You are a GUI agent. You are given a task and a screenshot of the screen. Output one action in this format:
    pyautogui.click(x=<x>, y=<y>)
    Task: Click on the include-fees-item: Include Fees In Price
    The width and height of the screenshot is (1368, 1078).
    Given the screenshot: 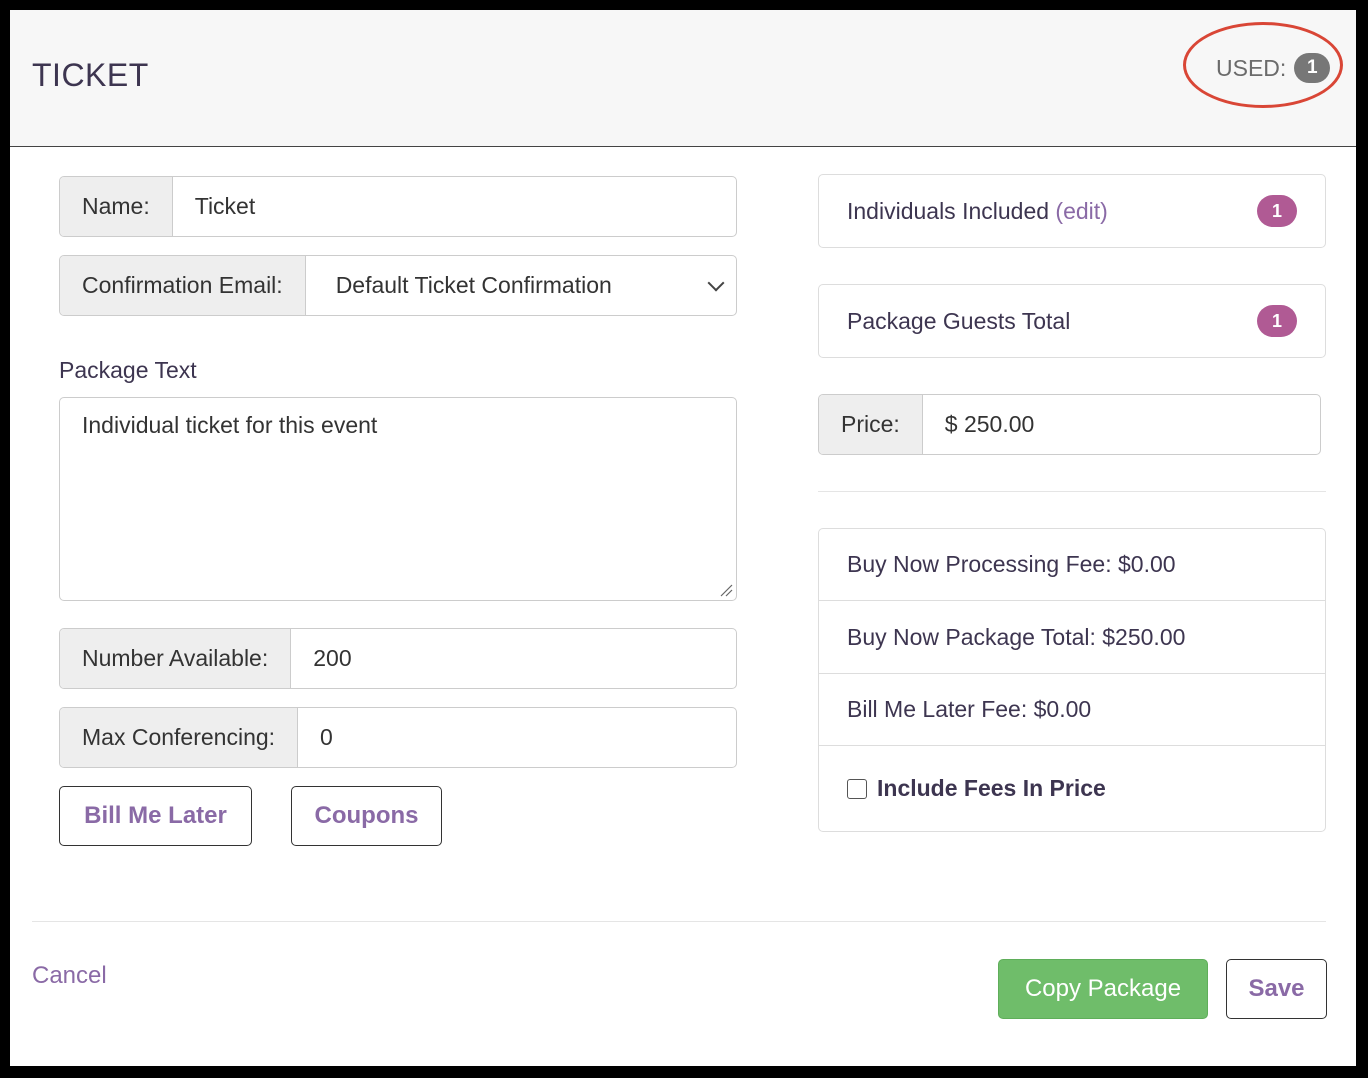 What is the action you would take?
    pyautogui.click(x=1072, y=788)
    